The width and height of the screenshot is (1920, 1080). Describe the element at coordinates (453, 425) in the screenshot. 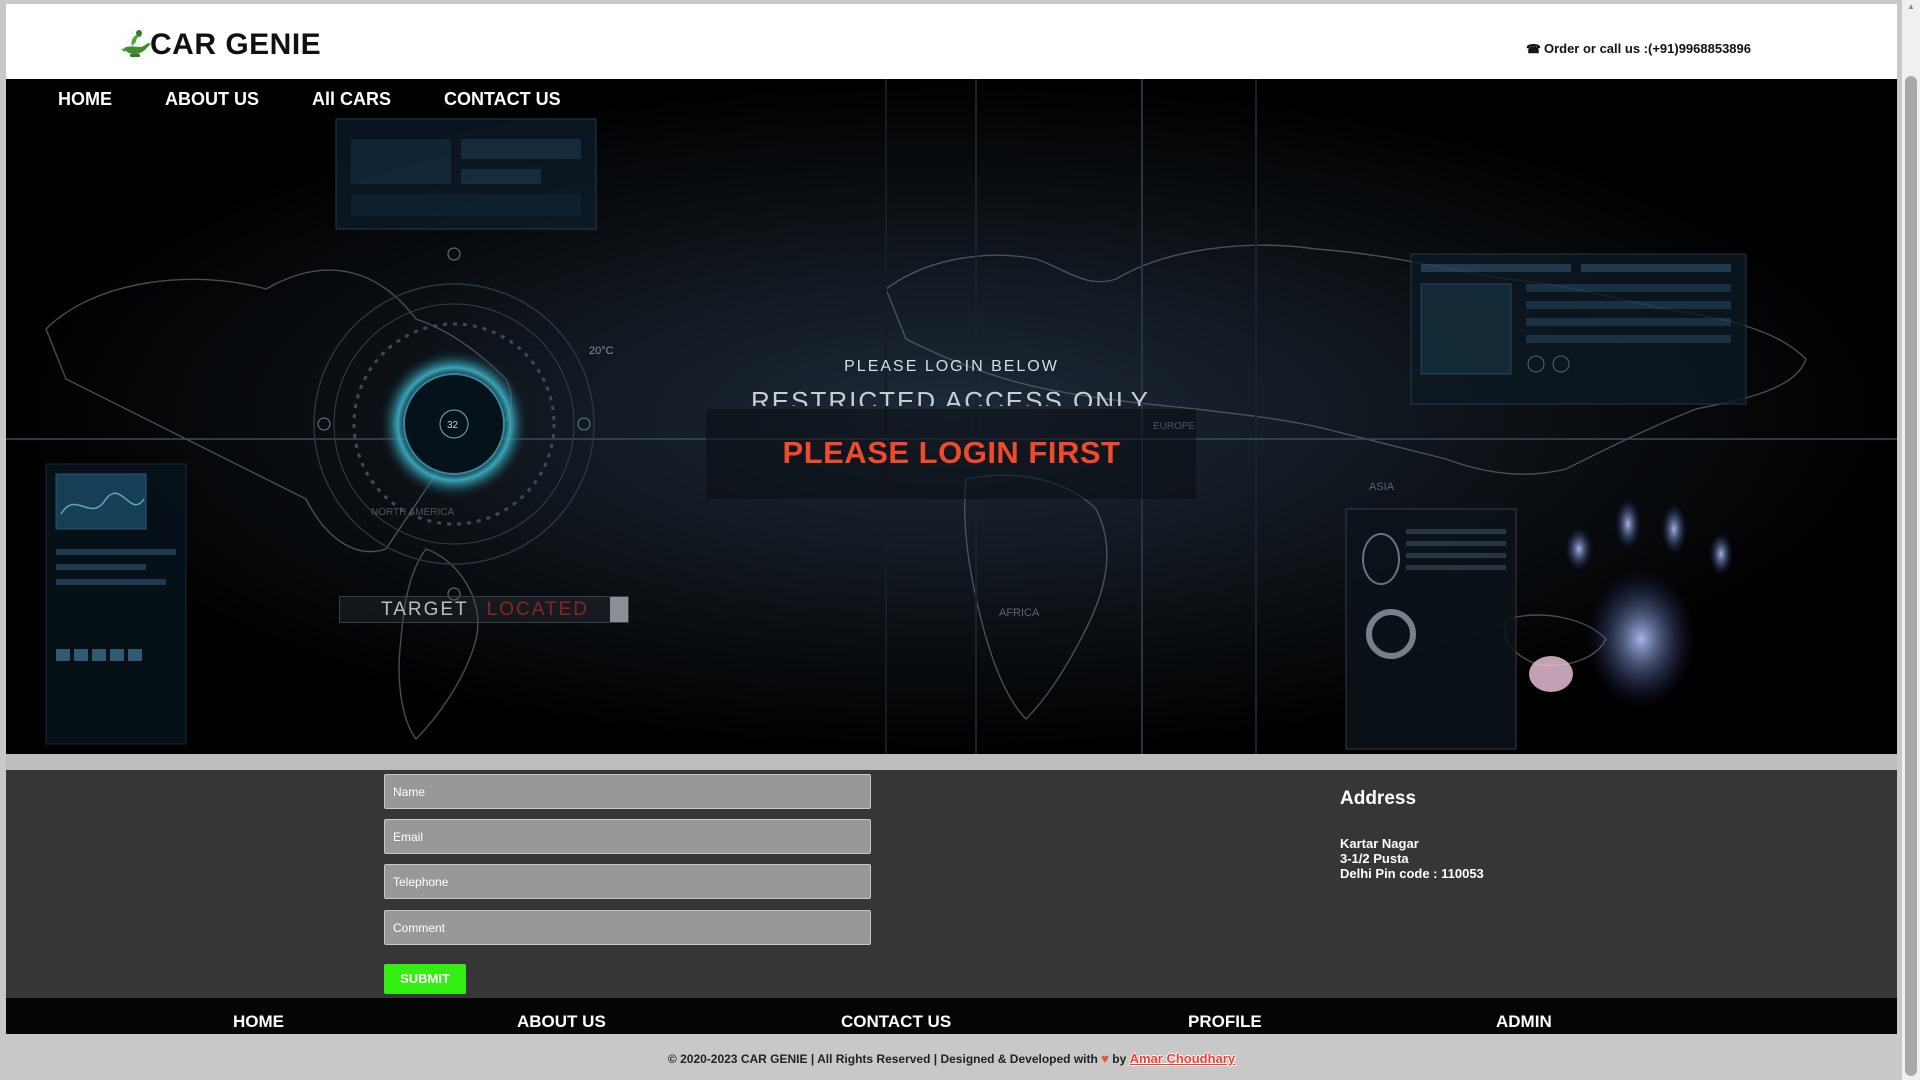

I see `hero-dial-value: 32` at that location.